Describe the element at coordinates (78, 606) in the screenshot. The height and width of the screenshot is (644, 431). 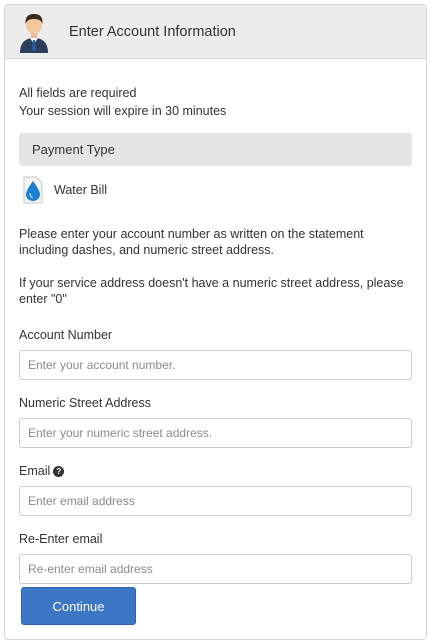
I see `continue-button: Continue` at that location.